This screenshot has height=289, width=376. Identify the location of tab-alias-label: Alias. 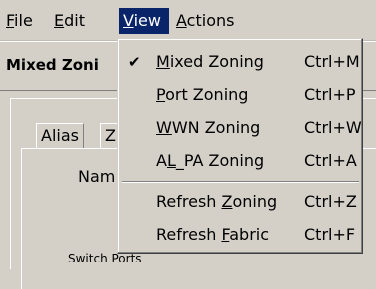
(60, 135).